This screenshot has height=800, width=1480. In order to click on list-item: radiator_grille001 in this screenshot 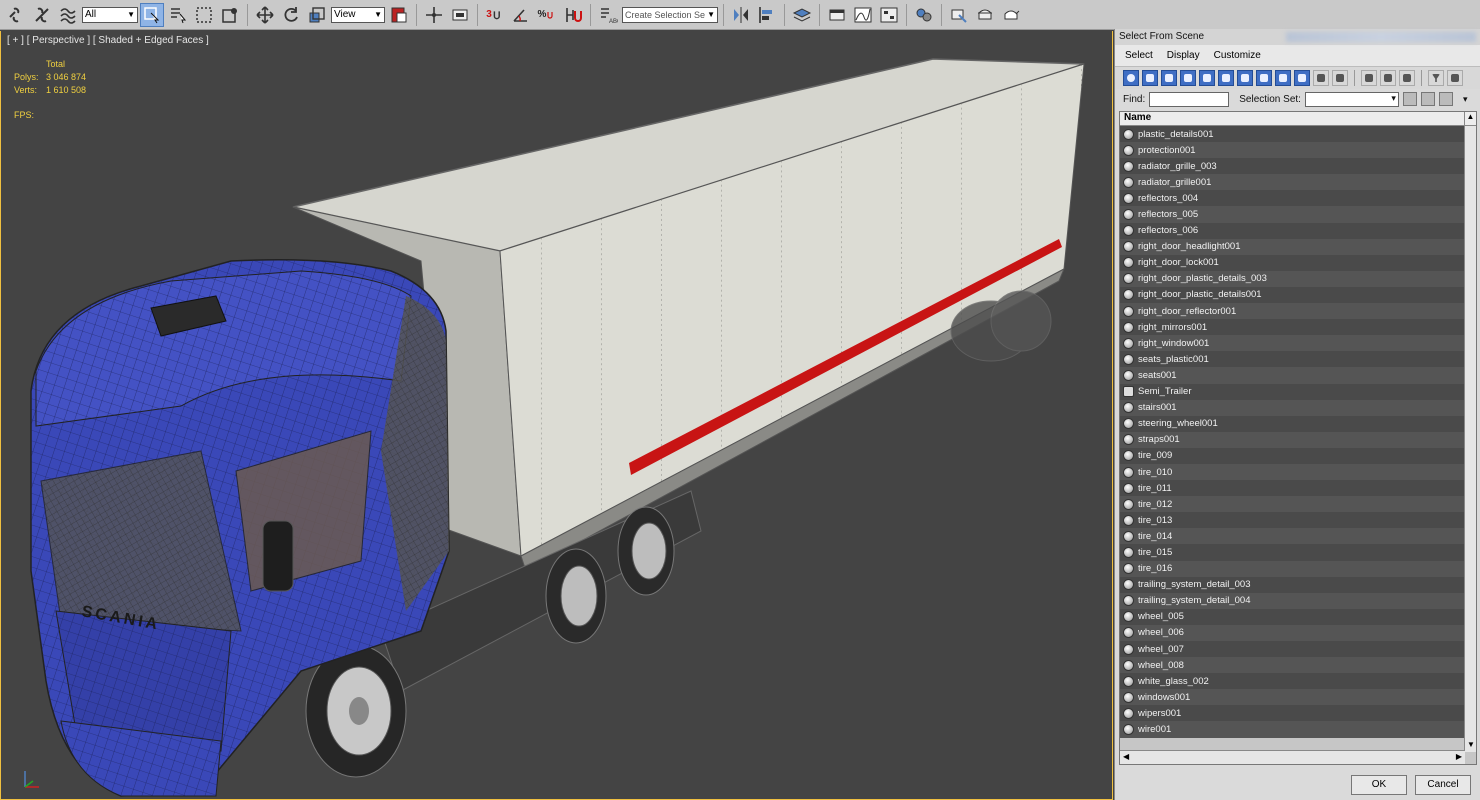, I will do `click(1292, 182)`.